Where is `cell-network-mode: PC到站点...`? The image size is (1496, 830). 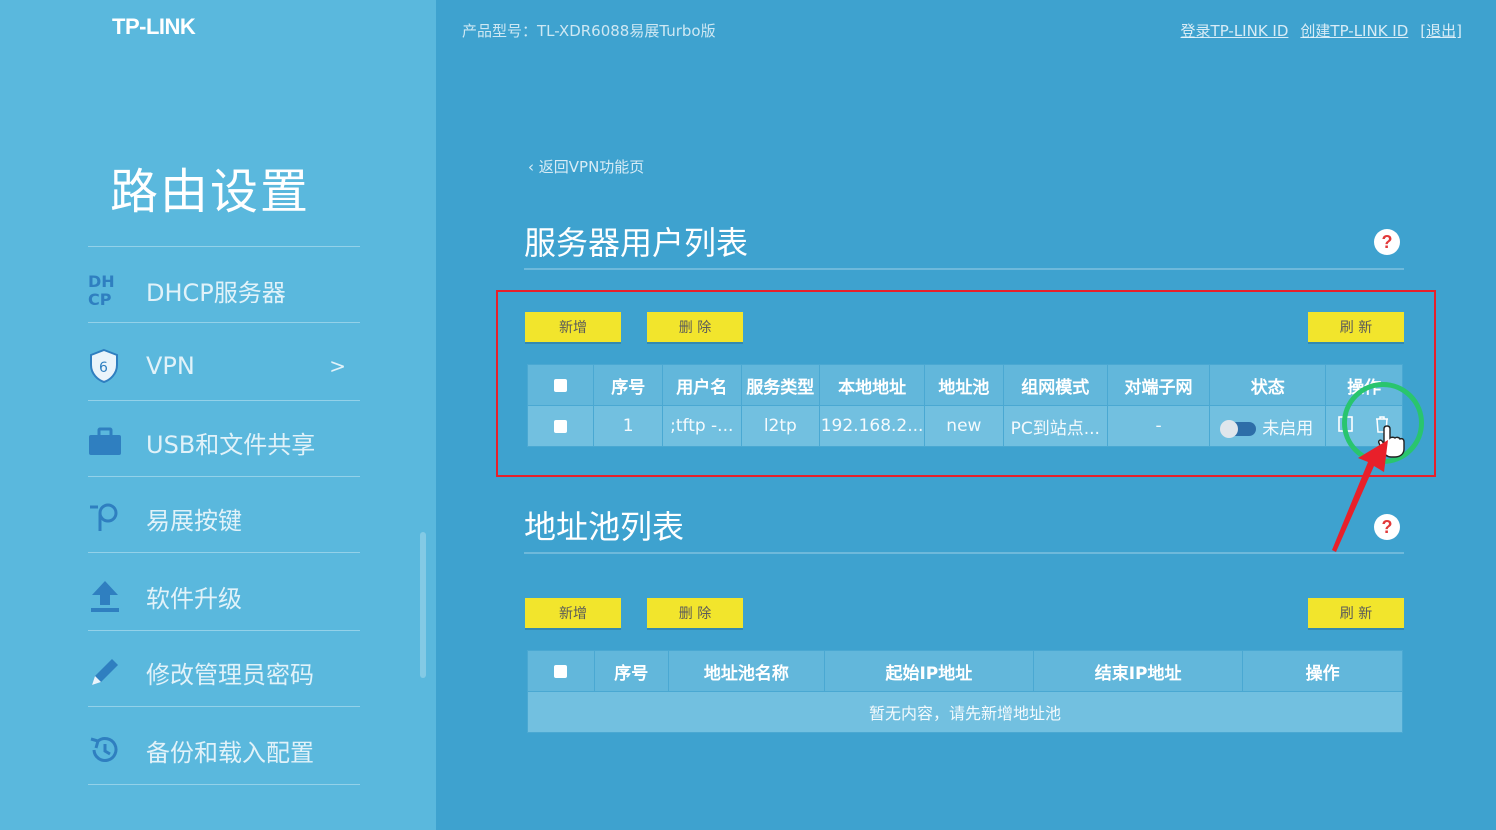
cell-network-mode: PC到站点... is located at coordinates (1055, 426).